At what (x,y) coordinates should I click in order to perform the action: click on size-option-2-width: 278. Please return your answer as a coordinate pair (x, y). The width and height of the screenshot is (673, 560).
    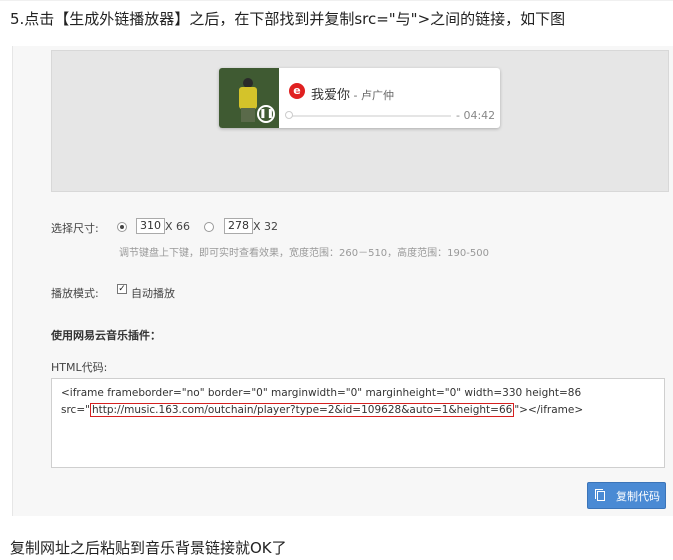
    Looking at the image, I should click on (238, 226).